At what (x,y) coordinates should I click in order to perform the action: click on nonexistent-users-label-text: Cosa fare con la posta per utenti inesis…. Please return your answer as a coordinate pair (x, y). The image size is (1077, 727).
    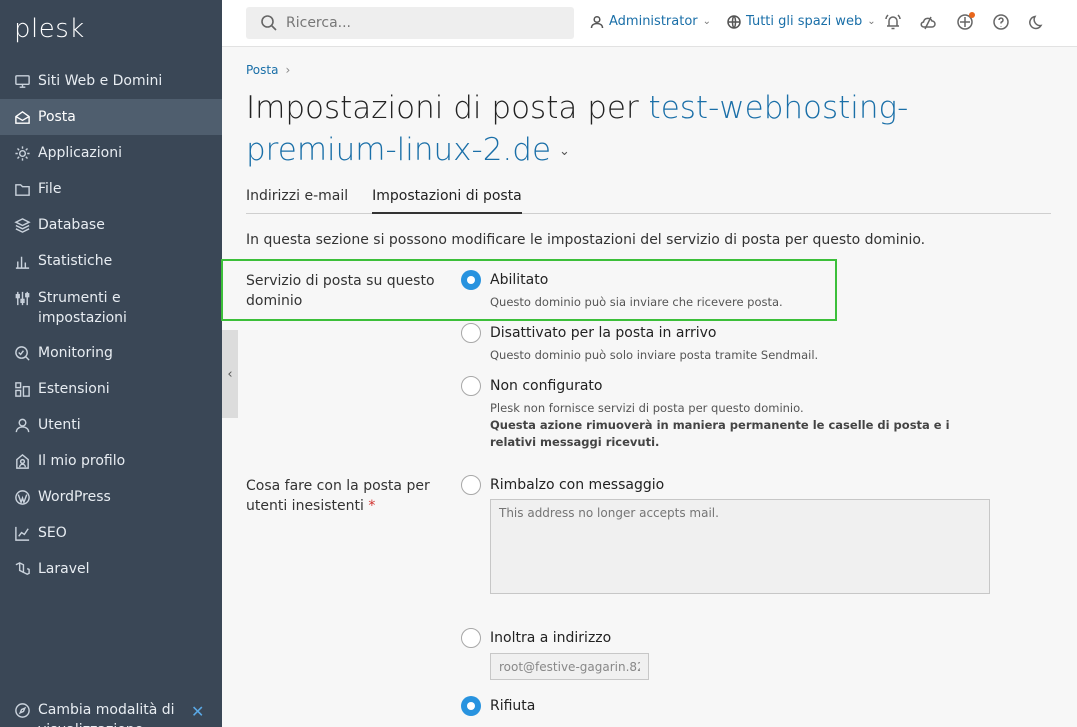
    Looking at the image, I should click on (338, 496).